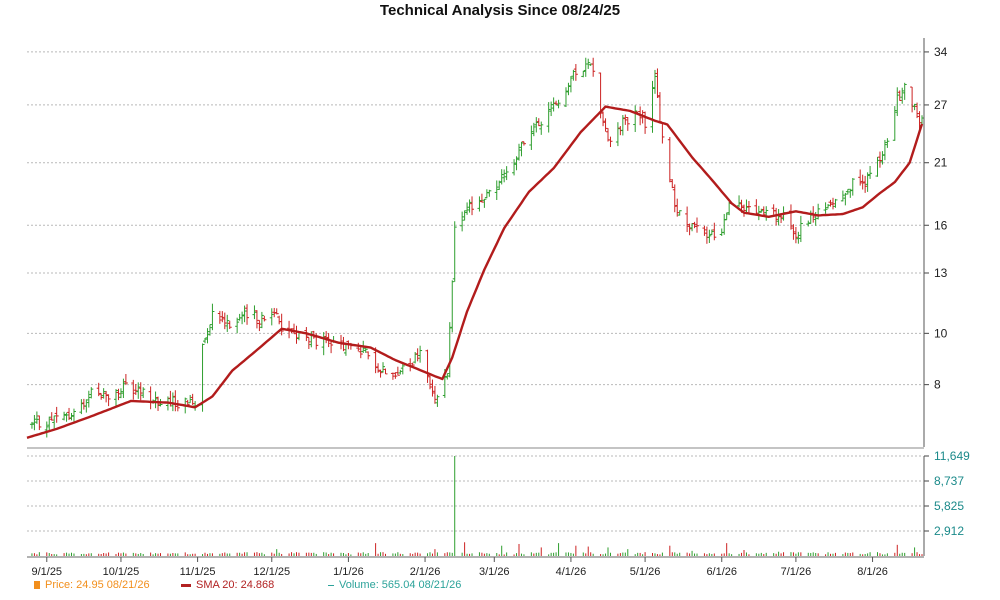 This screenshot has height=600, width=1000. What do you see at coordinates (952, 456) in the screenshot?
I see `volume-tick-label: 11,649` at bounding box center [952, 456].